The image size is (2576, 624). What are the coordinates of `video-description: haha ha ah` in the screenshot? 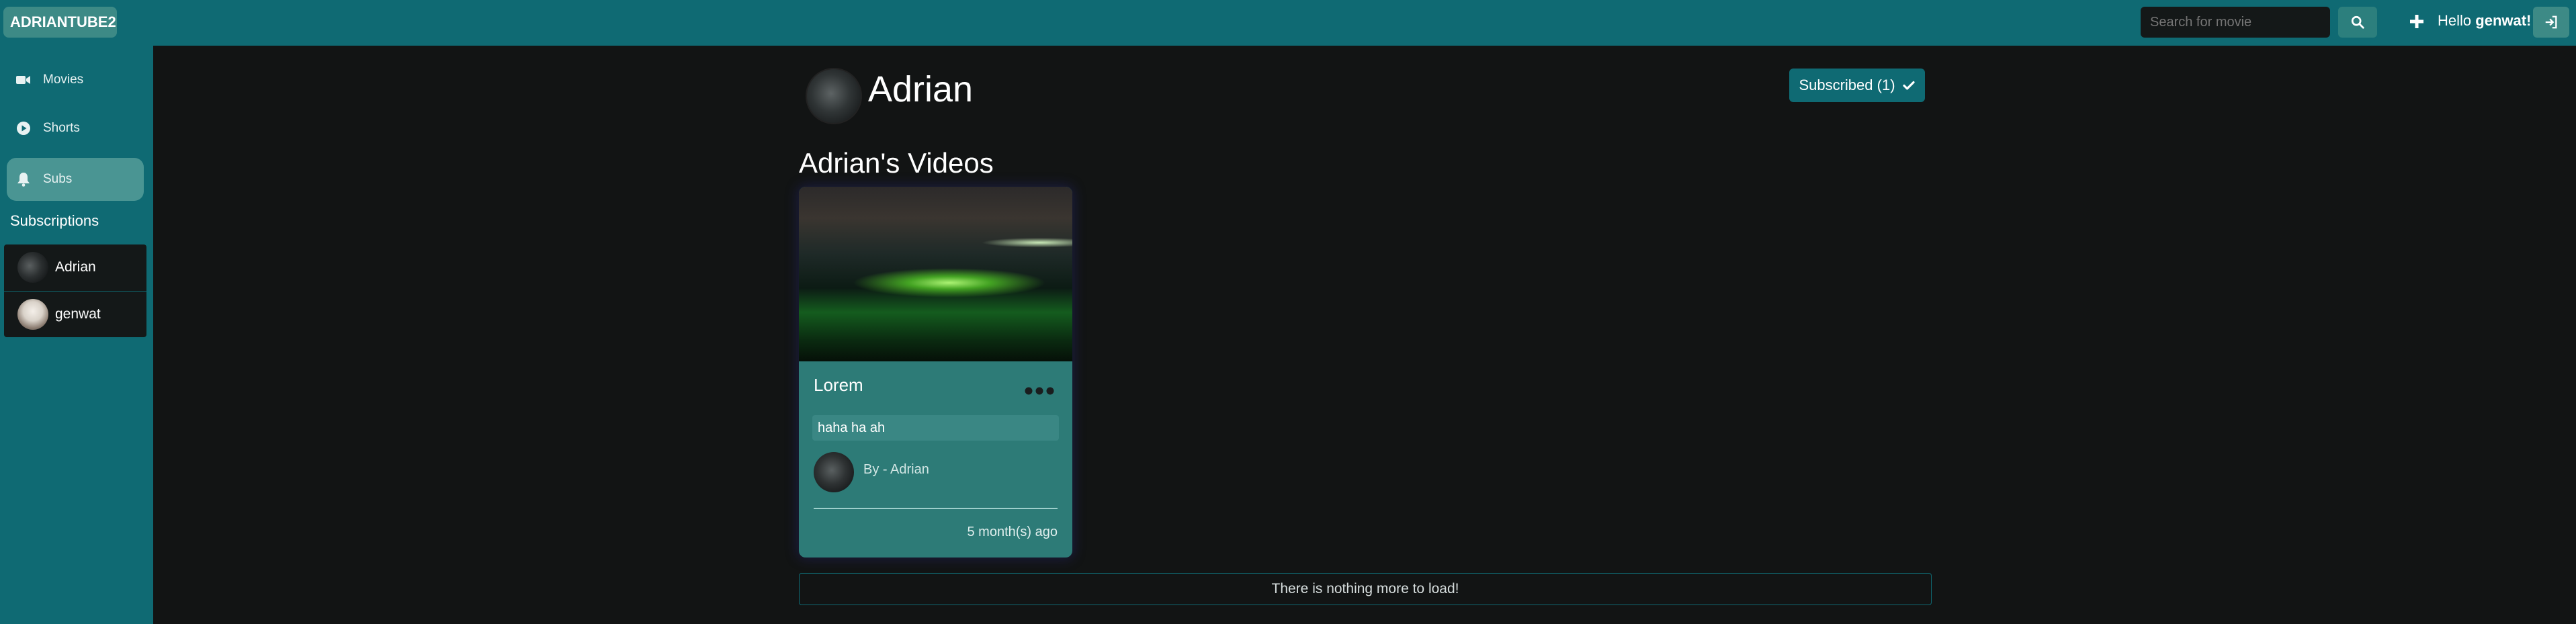 It's located at (935, 428).